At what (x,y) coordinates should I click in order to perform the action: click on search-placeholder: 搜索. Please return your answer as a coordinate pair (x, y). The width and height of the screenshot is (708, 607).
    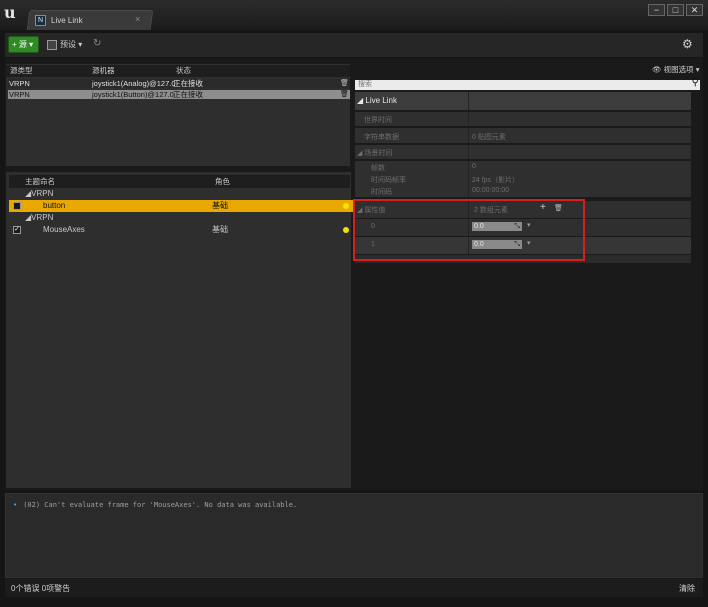
    Looking at the image, I should click on (365, 84).